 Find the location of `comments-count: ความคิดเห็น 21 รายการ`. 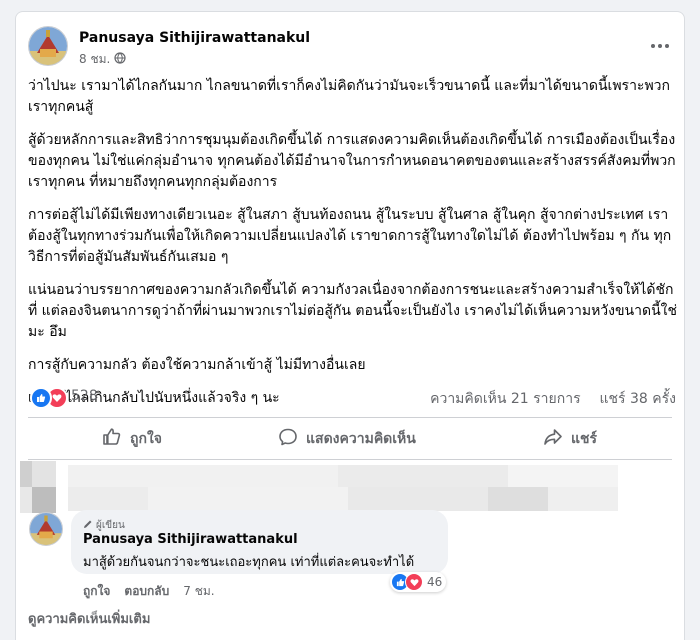

comments-count: ความคิดเห็น 21 รายการ is located at coordinates (505, 399).